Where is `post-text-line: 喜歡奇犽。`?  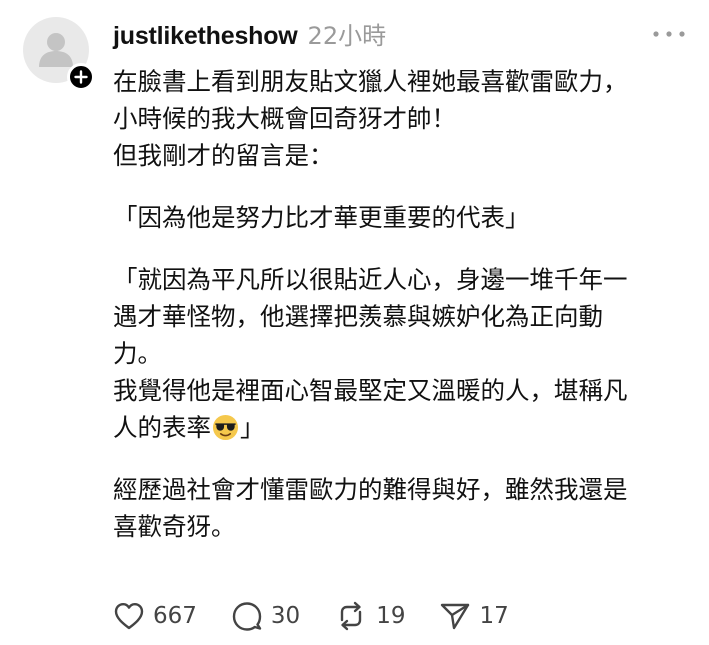
post-text-line: 喜歡奇犽。 is located at coordinates (174, 526).